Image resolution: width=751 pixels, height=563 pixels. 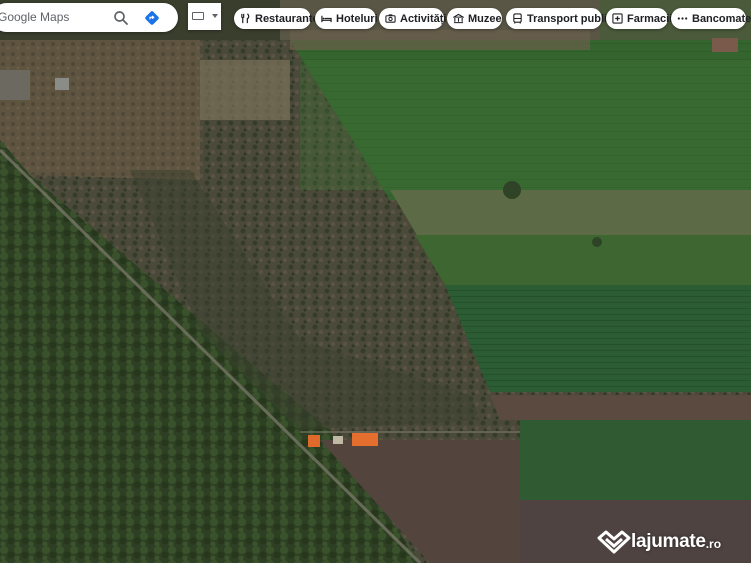 I want to click on heart-logo-icon, so click(x=614, y=542).